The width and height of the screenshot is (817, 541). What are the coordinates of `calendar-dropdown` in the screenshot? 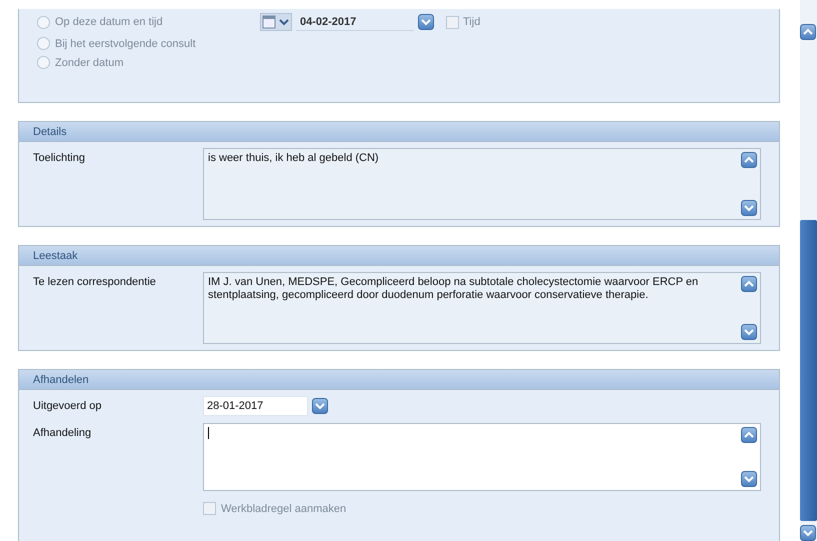 It's located at (276, 22).